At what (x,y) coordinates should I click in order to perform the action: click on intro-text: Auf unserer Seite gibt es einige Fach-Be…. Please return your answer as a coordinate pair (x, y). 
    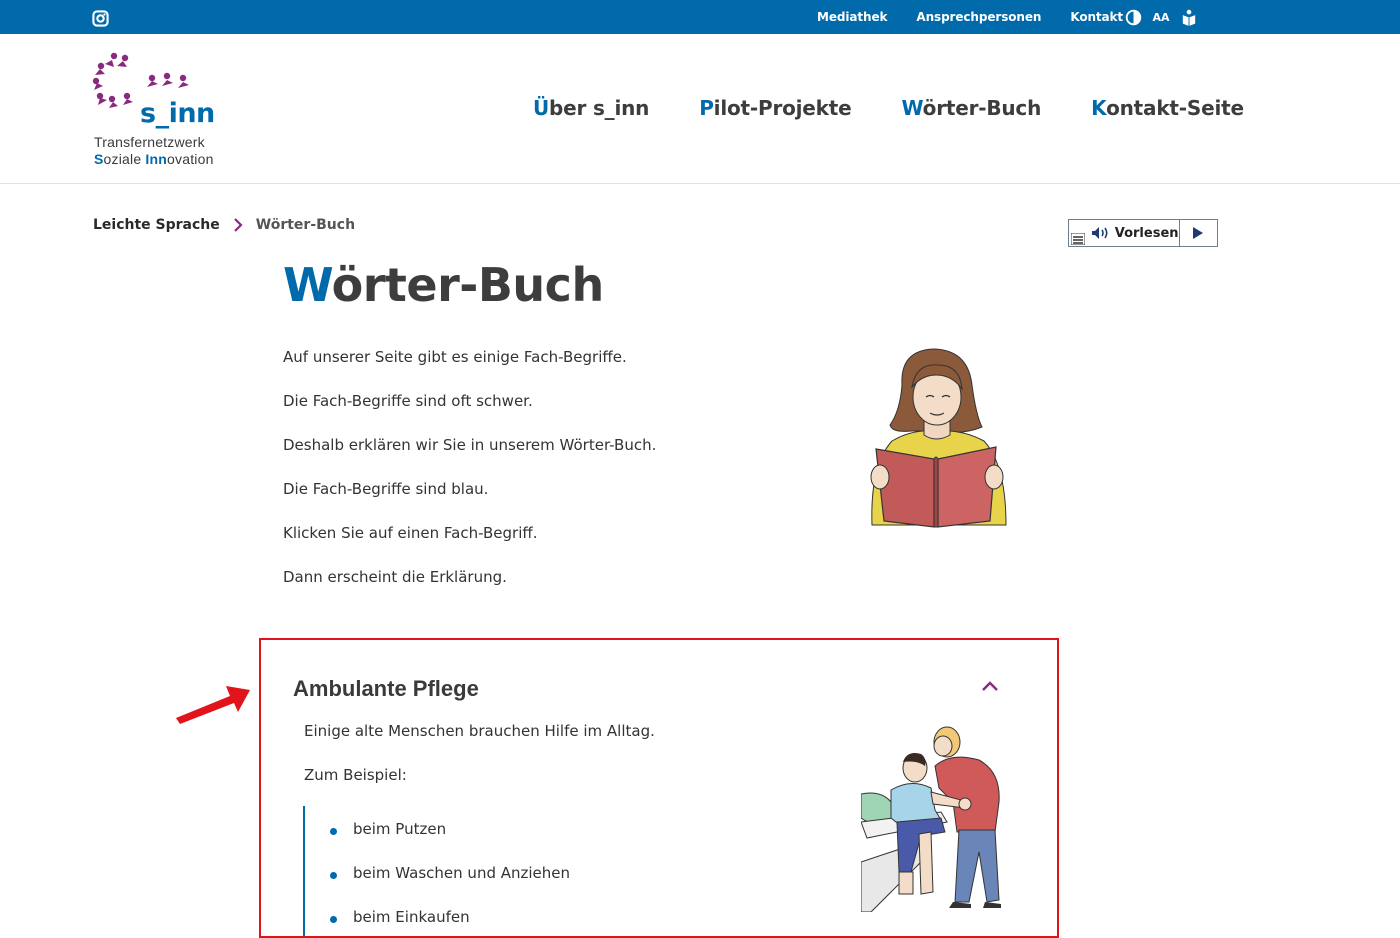
    Looking at the image, I should click on (533, 480).